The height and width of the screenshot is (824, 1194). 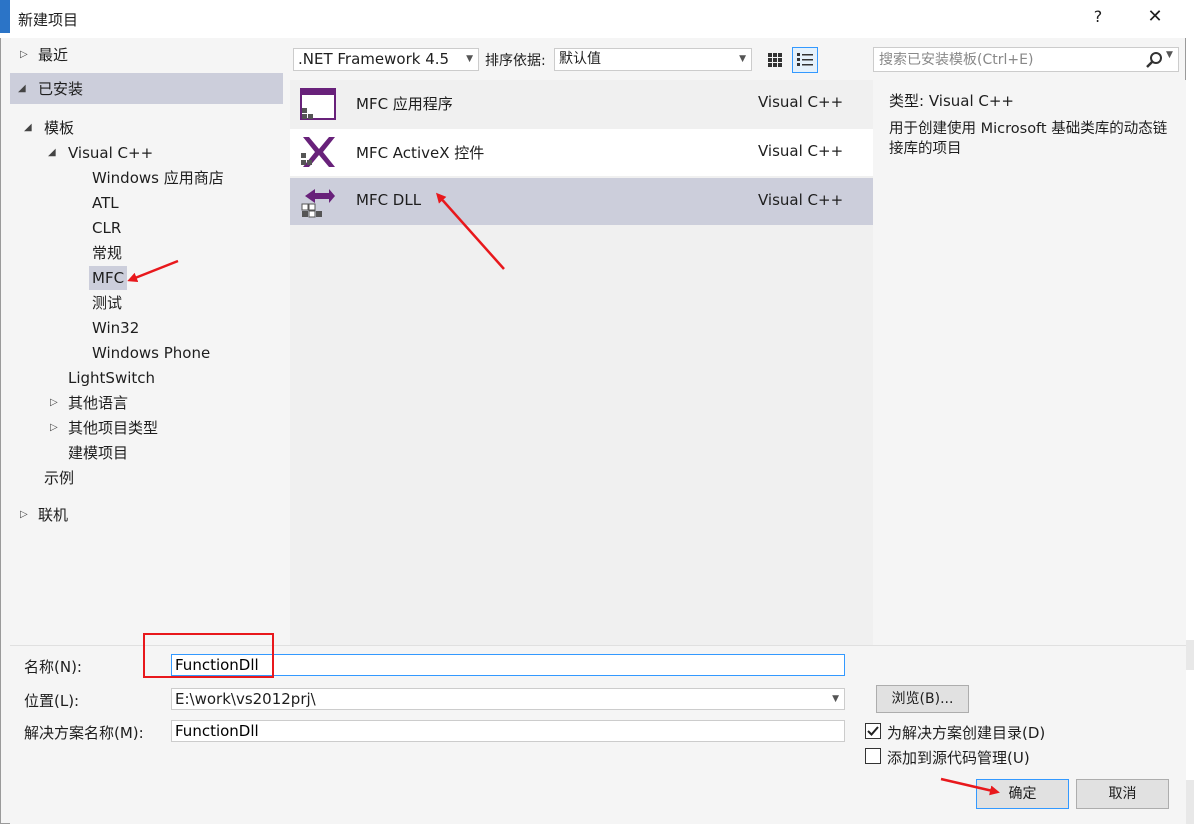 I want to click on template-type-row: 类型: Visual C++, so click(x=951, y=100).